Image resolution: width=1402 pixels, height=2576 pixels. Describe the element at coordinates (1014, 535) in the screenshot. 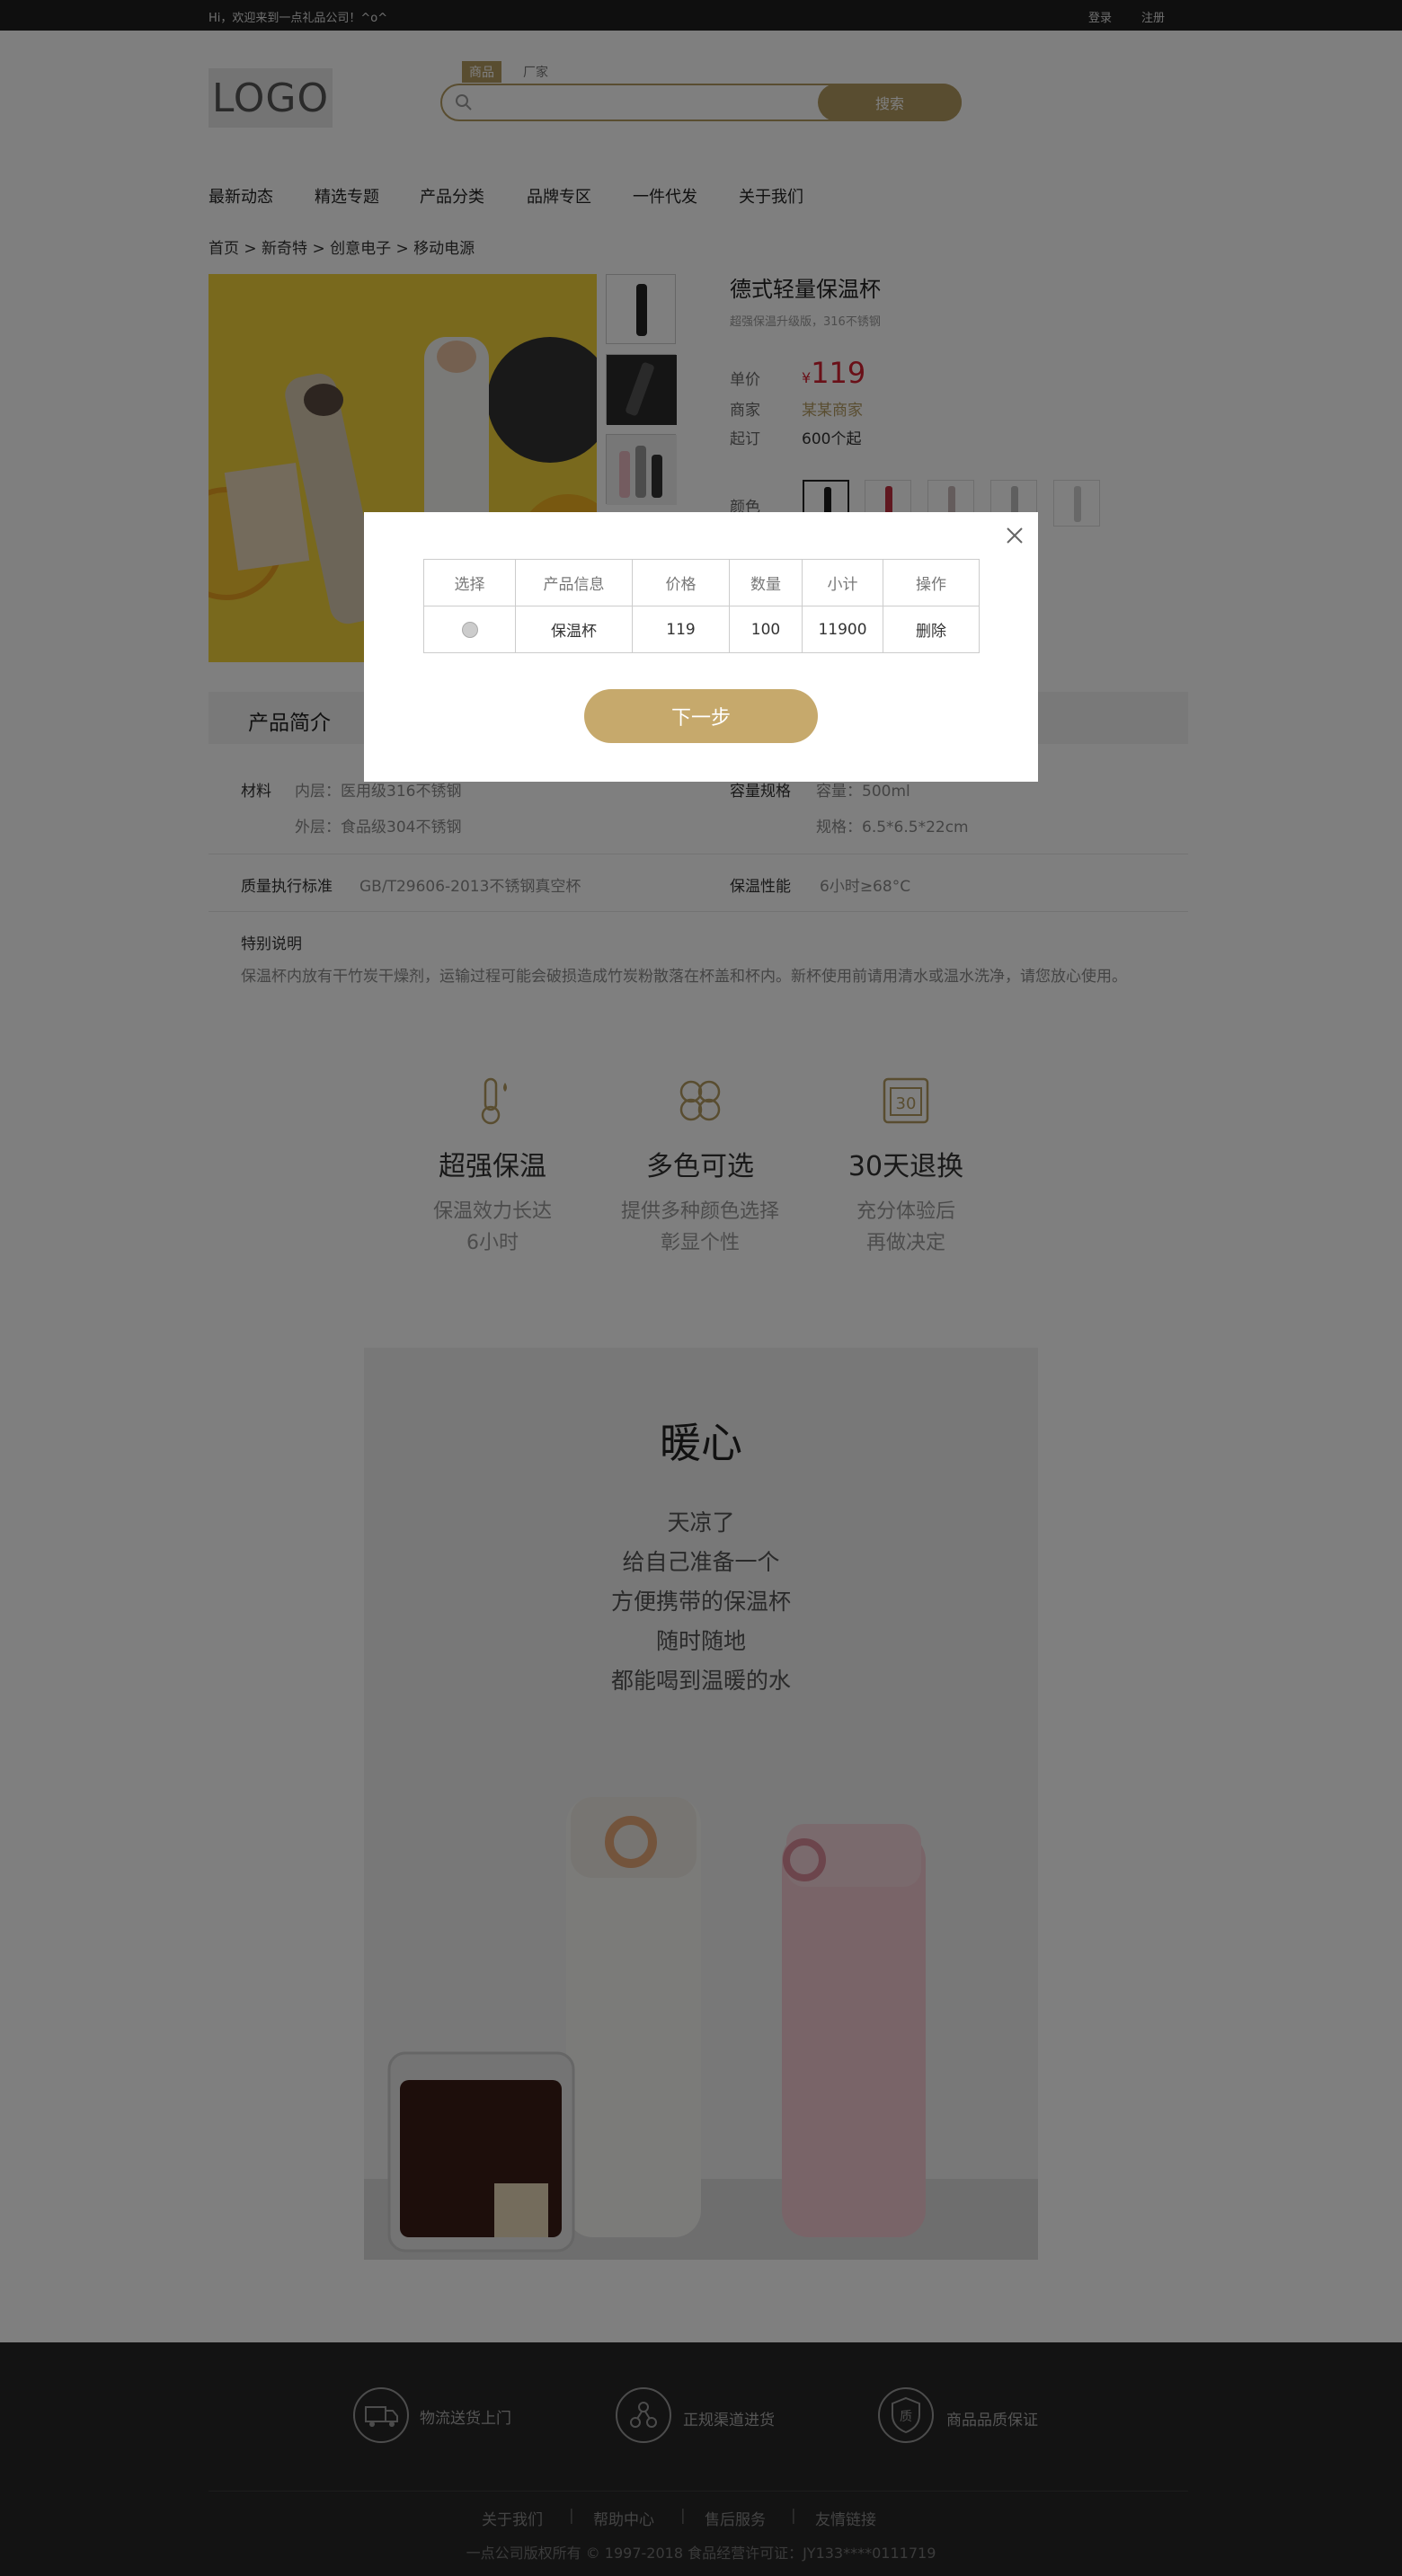

I see `close-icon` at that location.